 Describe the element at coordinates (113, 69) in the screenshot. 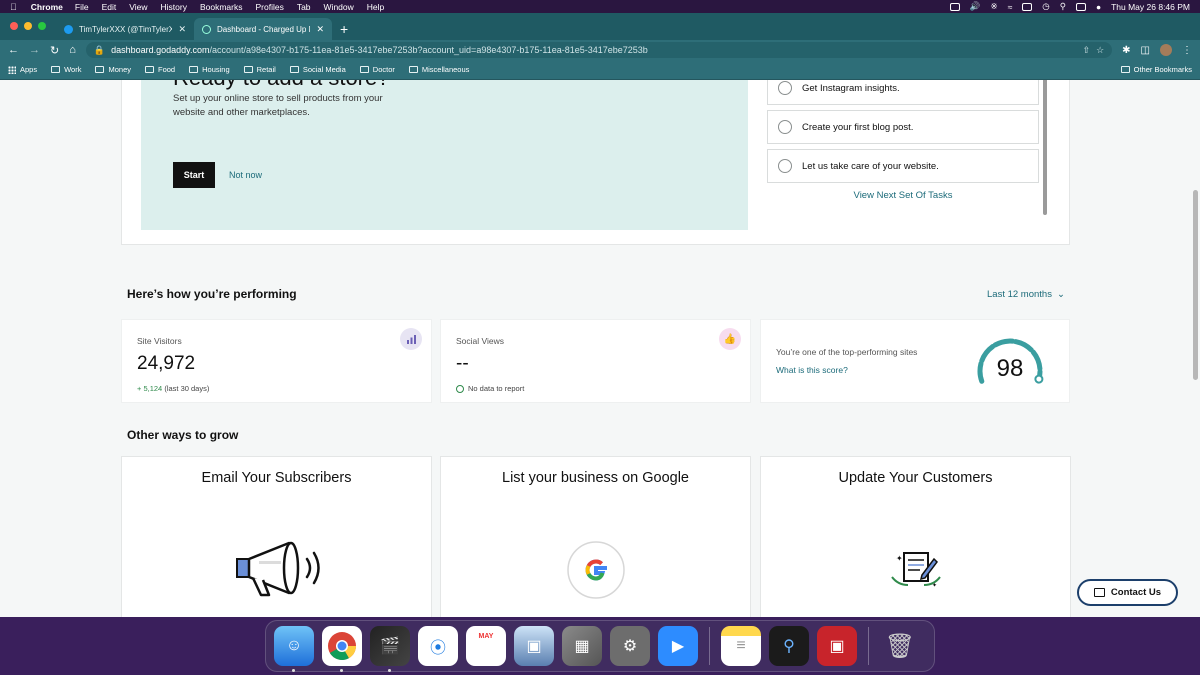

I see `bookmark-folder-money: Money` at that location.